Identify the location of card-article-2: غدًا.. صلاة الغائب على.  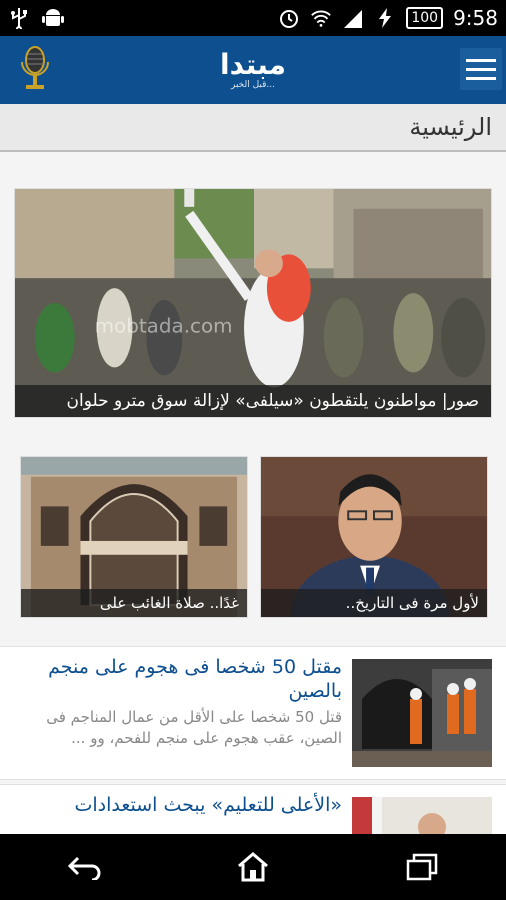
(134, 537).